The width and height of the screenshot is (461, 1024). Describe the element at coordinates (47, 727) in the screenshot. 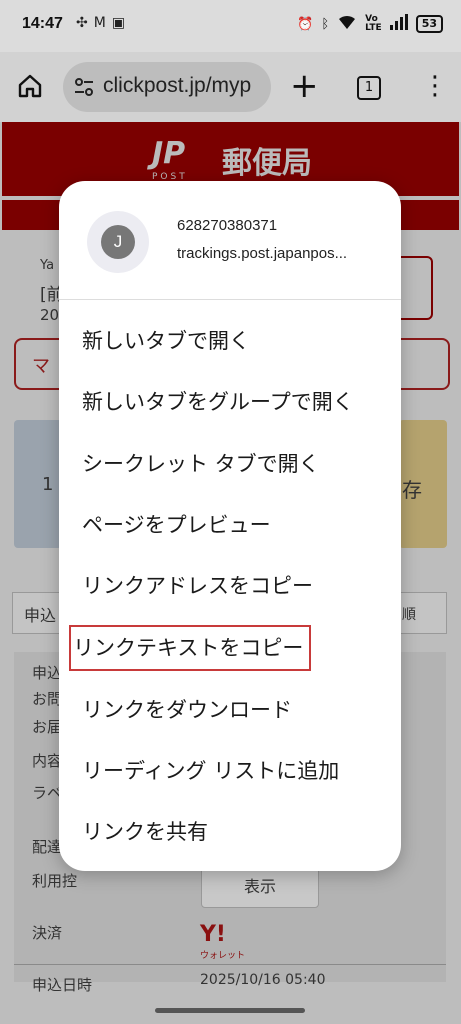

I see `bg-row-label: お届` at that location.